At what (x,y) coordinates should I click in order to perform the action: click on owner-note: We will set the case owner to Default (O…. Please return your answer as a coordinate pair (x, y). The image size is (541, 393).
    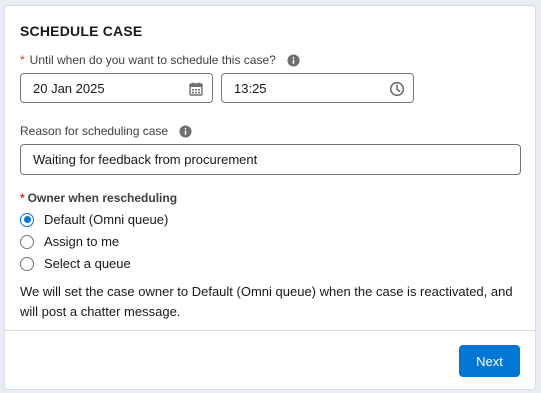
    Looking at the image, I should click on (266, 301).